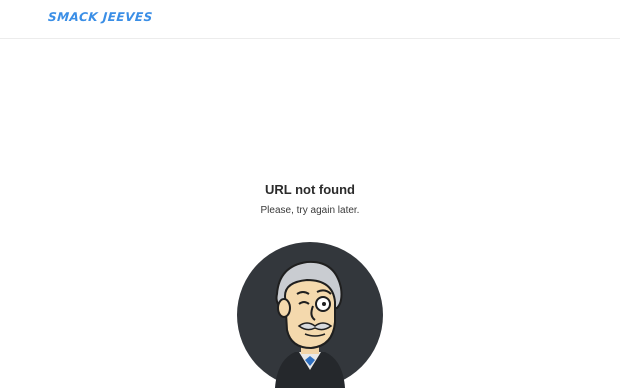  What do you see at coordinates (310, 19) in the screenshot?
I see `site-header: SMACK JEEVES` at bounding box center [310, 19].